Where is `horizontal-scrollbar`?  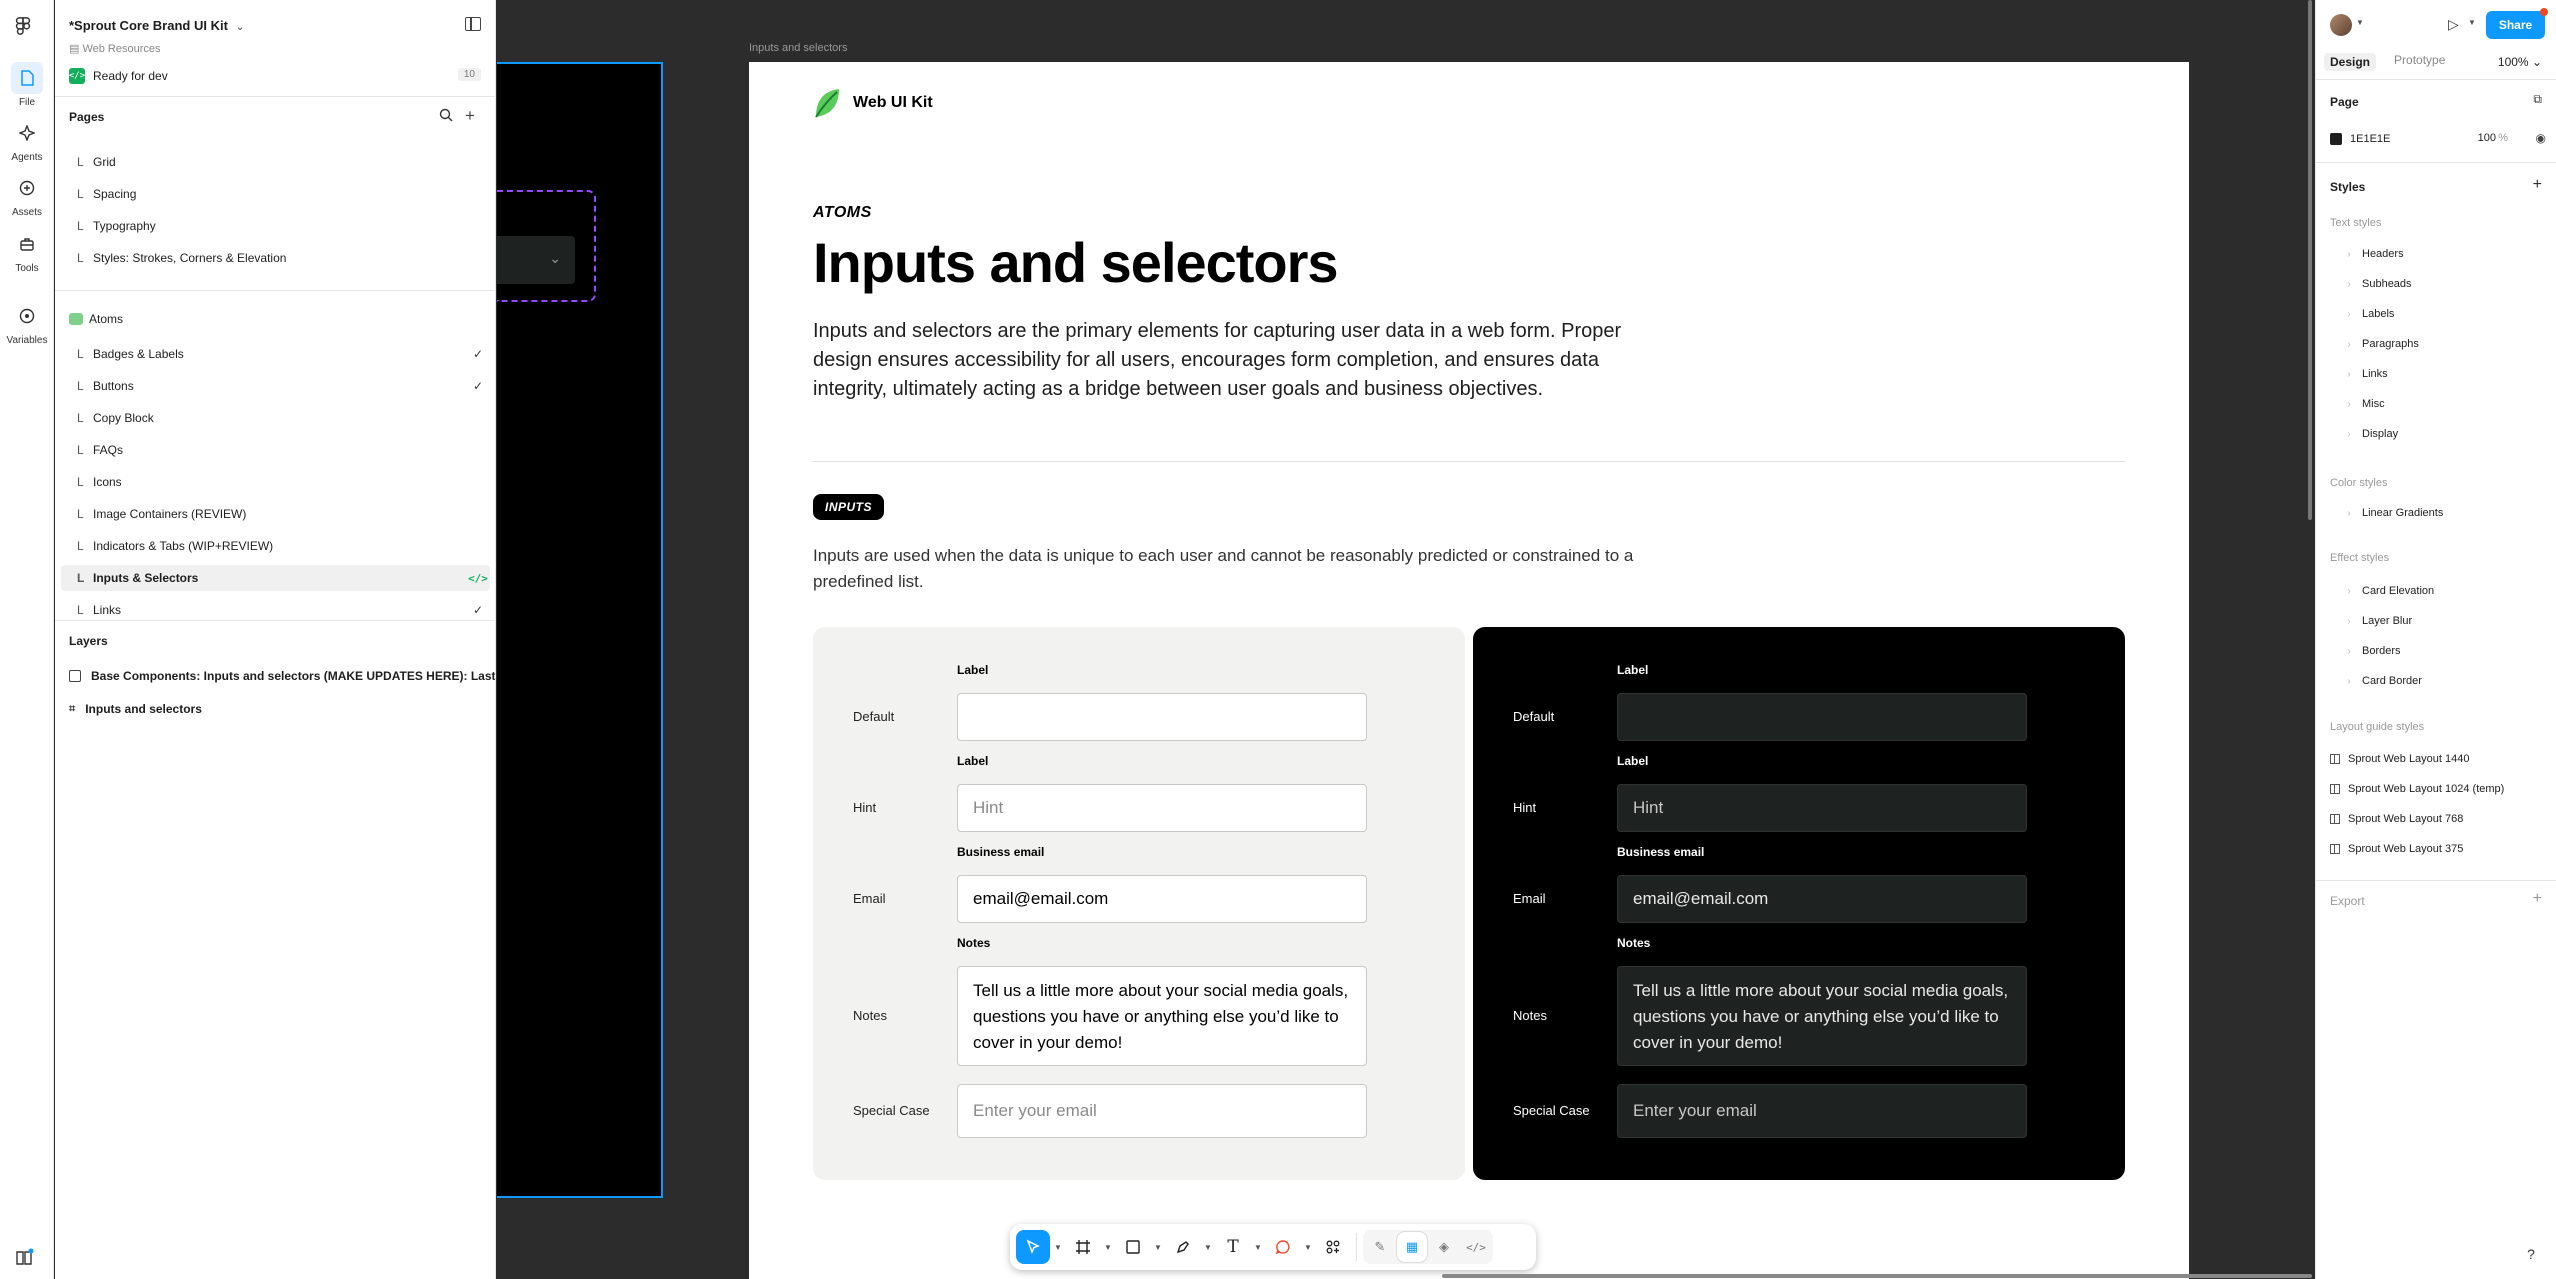
horizontal-scrollbar is located at coordinates (1877, 1276).